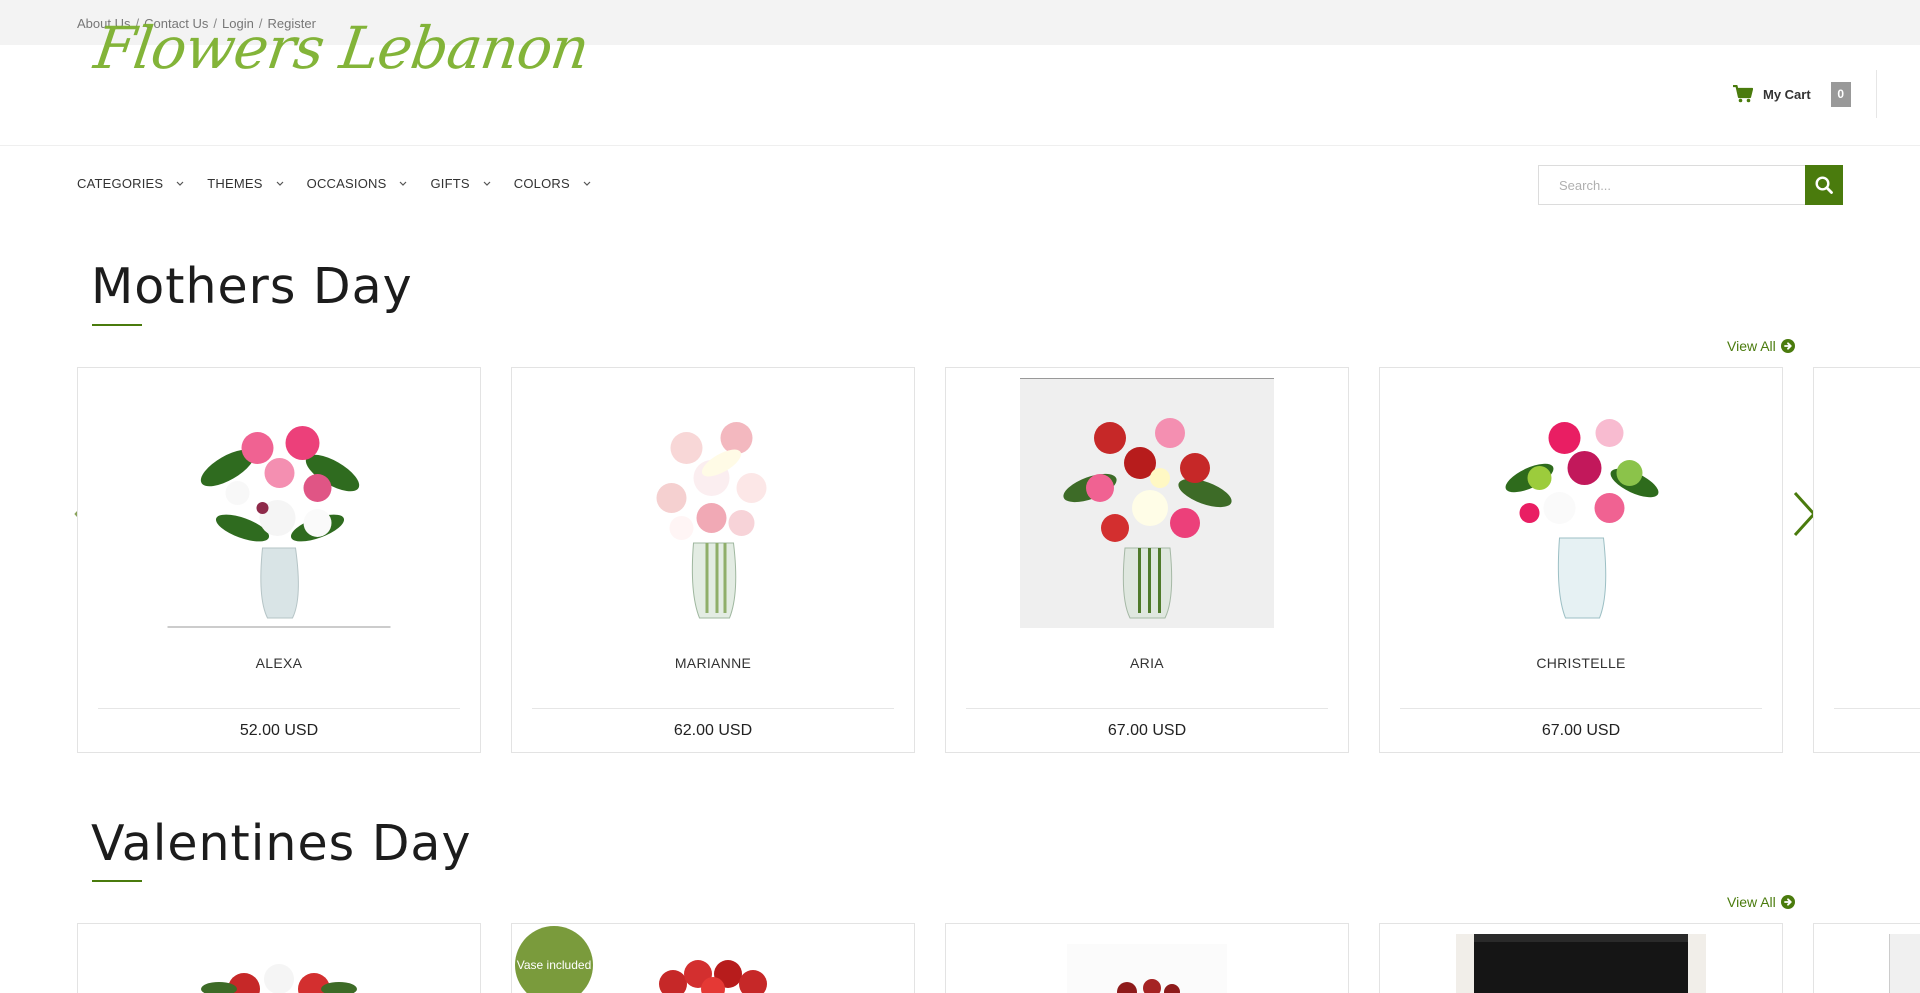 The height and width of the screenshot is (993, 1920). Describe the element at coordinates (713, 958) in the screenshot. I see `product-card: Vase included` at that location.